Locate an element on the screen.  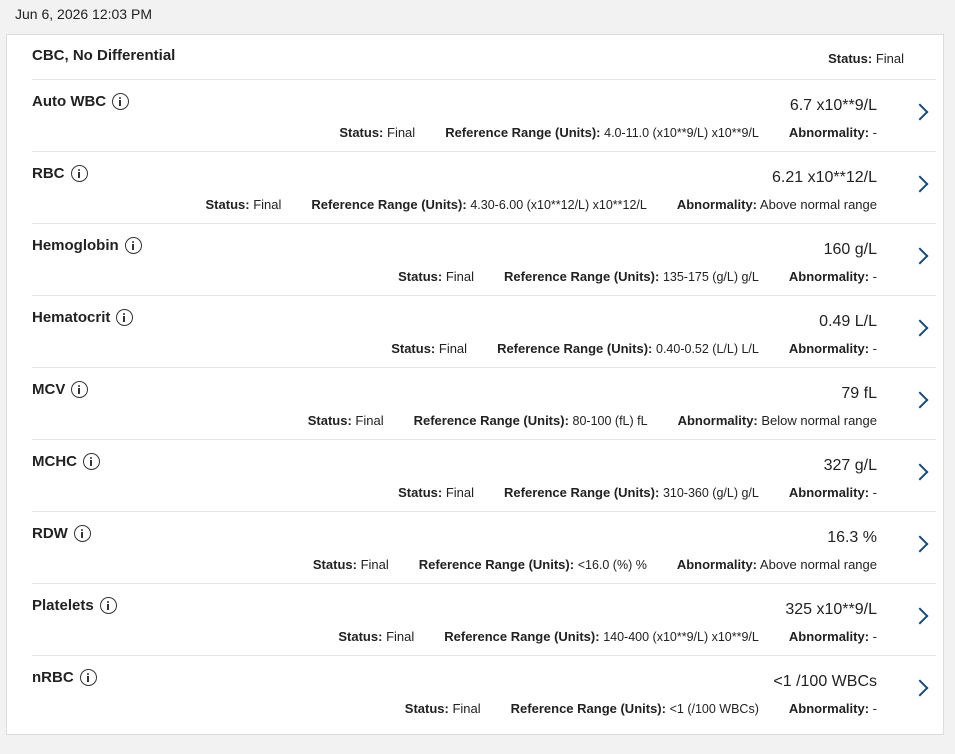
test-name: Hemoglobin is located at coordinates (87, 245).